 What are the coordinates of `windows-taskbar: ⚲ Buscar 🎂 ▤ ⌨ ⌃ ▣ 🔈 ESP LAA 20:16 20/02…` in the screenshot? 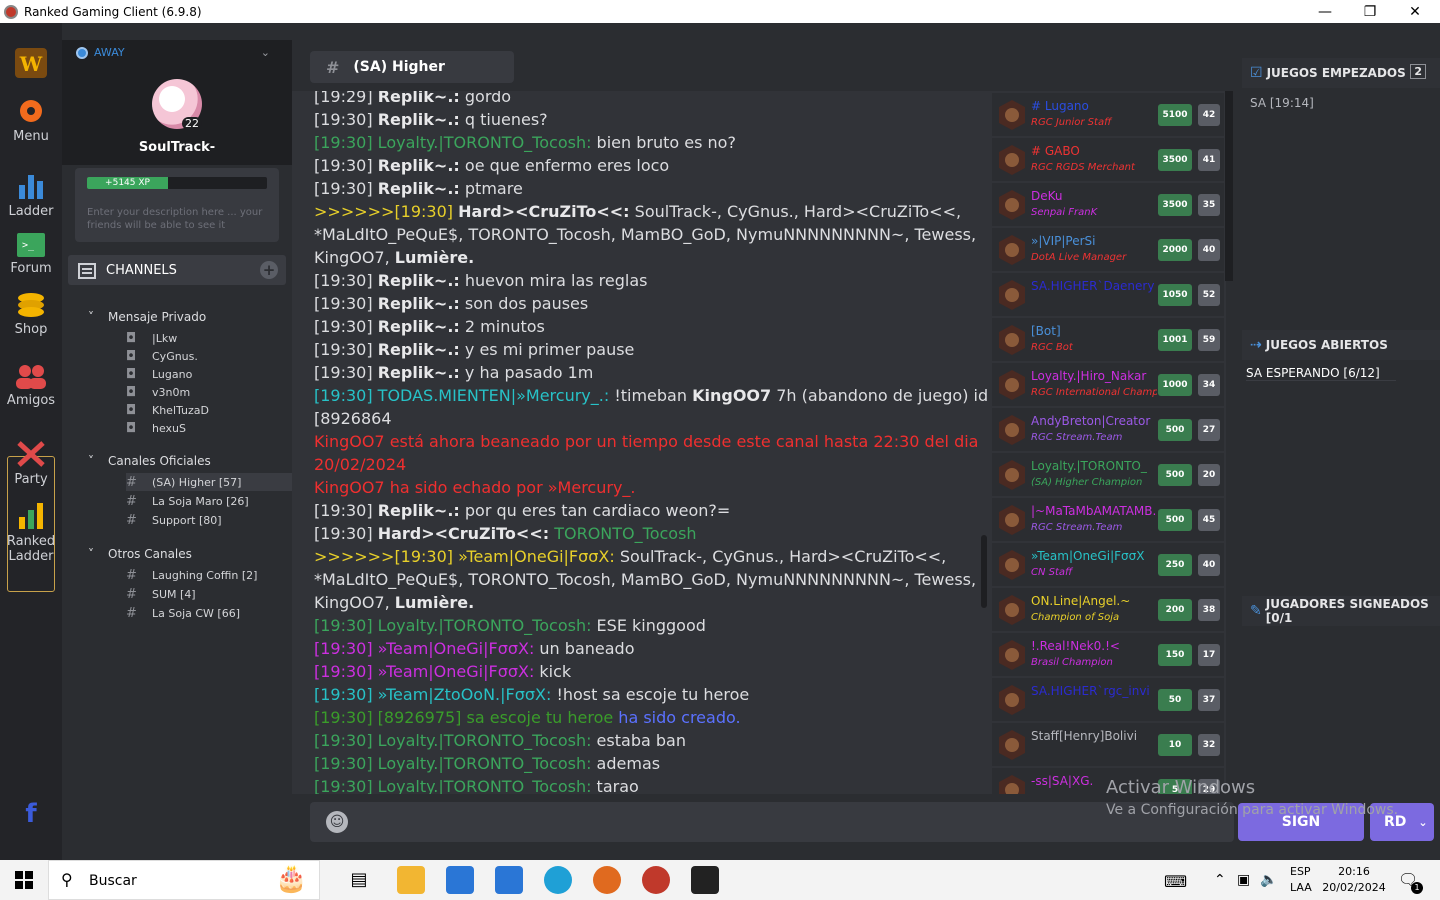 It's located at (720, 880).